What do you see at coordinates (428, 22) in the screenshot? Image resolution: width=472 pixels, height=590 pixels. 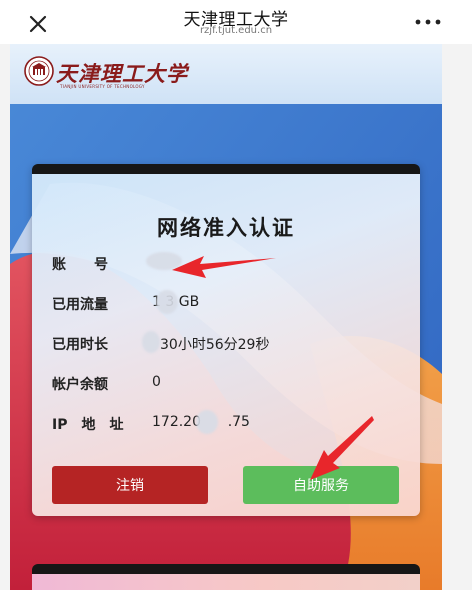 I see `more-dots-icon` at bounding box center [428, 22].